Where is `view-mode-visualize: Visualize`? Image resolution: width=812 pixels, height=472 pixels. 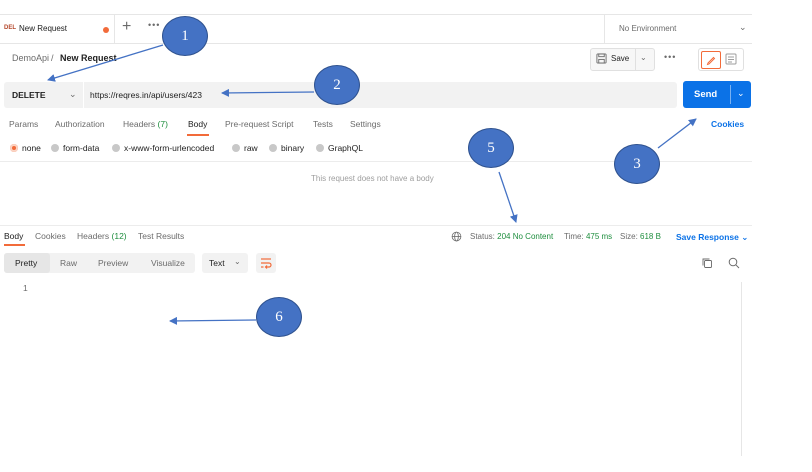
view-mode-visualize: Visualize is located at coordinates (168, 263).